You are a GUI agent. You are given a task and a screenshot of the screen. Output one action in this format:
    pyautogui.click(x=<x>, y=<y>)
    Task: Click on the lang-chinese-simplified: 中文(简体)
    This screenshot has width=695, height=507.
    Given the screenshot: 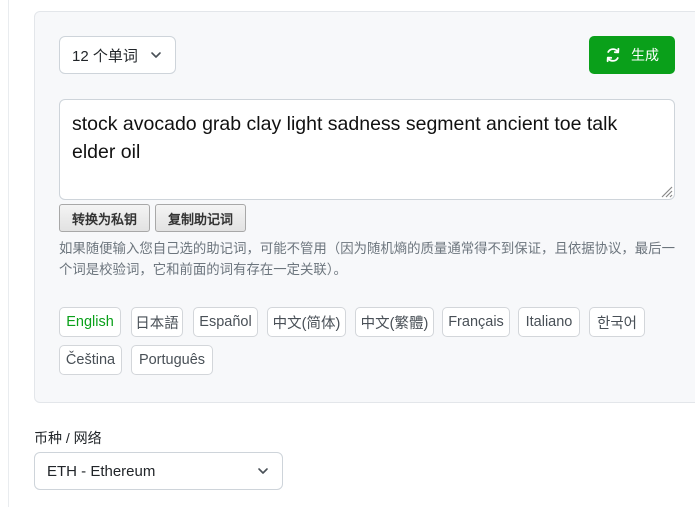 What is the action you would take?
    pyautogui.click(x=306, y=322)
    